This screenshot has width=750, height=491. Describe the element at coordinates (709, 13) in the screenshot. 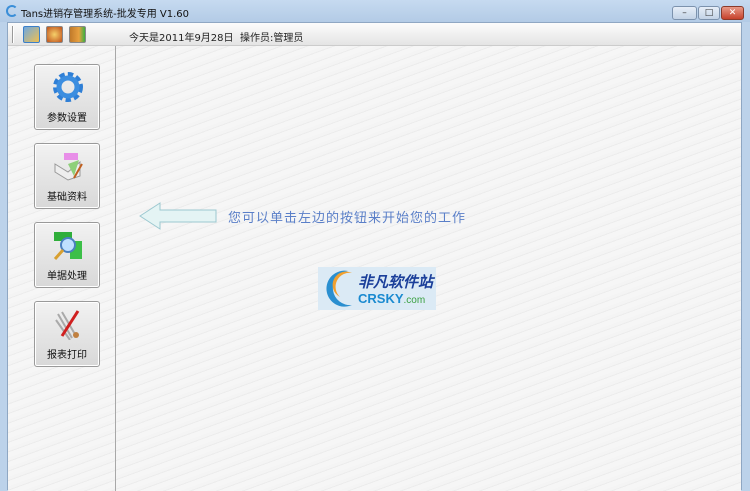

I see `maximize-button: □` at that location.